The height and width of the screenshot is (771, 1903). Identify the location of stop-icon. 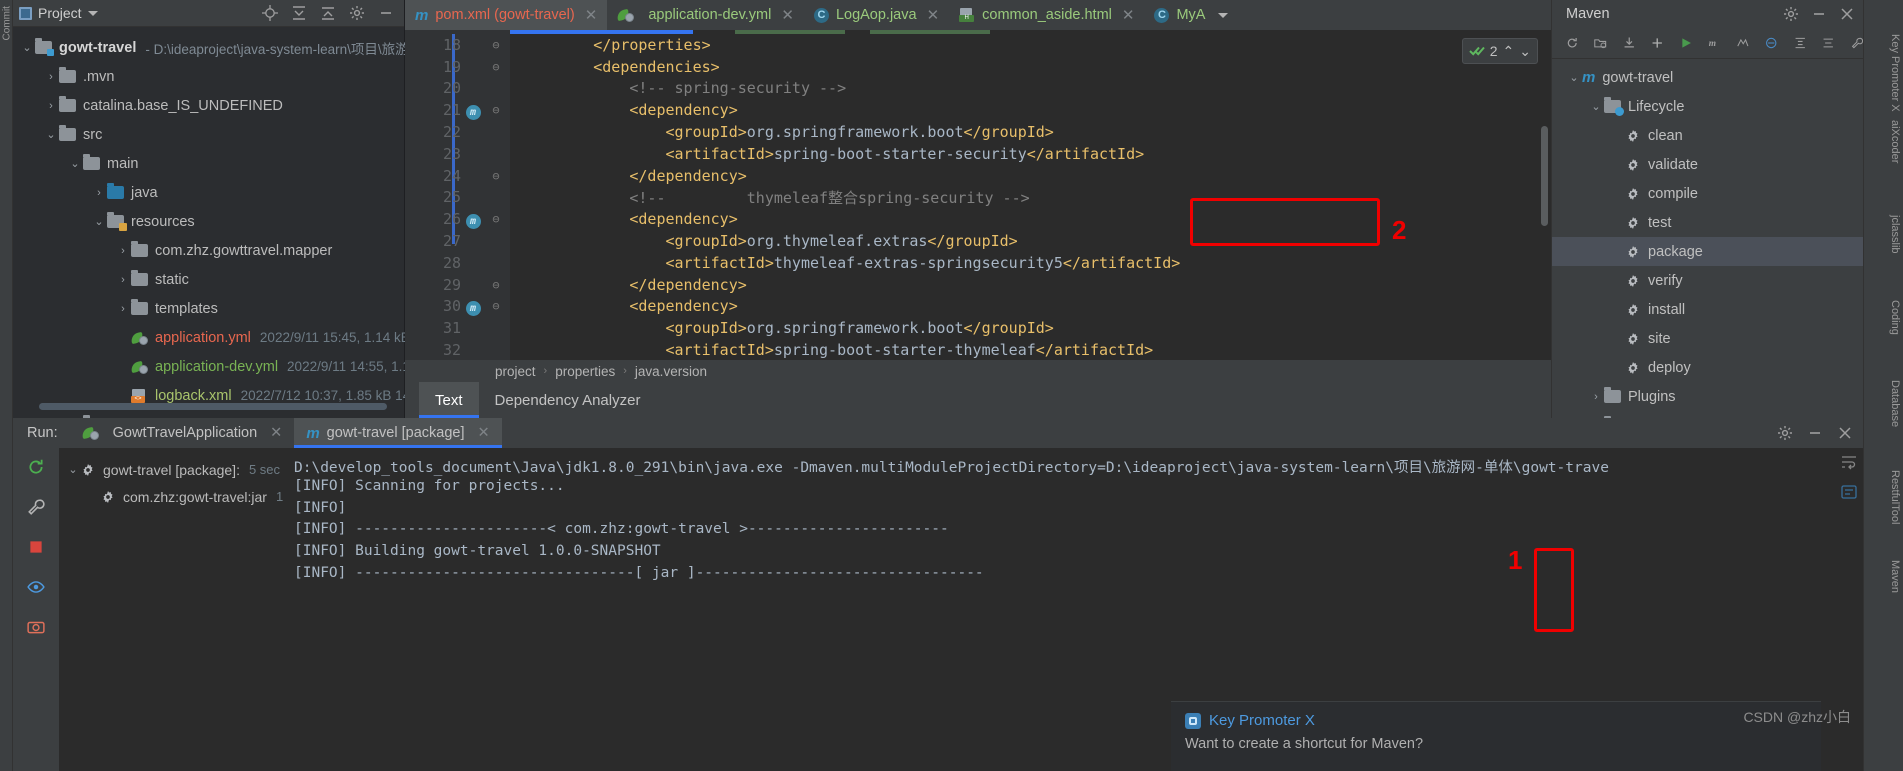
(36, 547).